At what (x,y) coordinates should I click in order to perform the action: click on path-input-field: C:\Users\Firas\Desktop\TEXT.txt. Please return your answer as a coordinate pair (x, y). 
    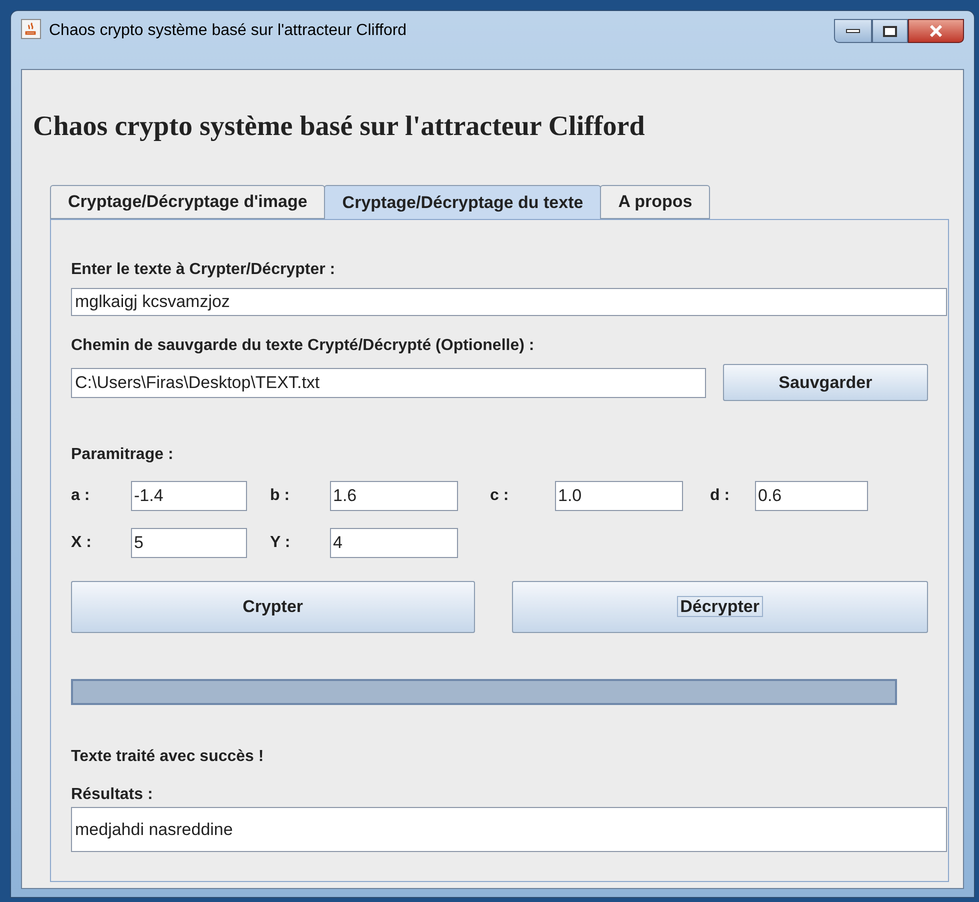
    Looking at the image, I should click on (388, 383).